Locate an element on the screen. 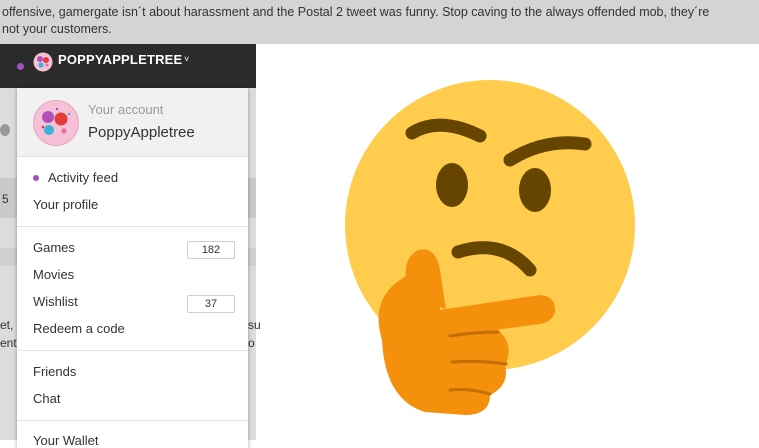 This screenshot has width=759, height=448. chevron-down-icon: ˅ is located at coordinates (187, 59).